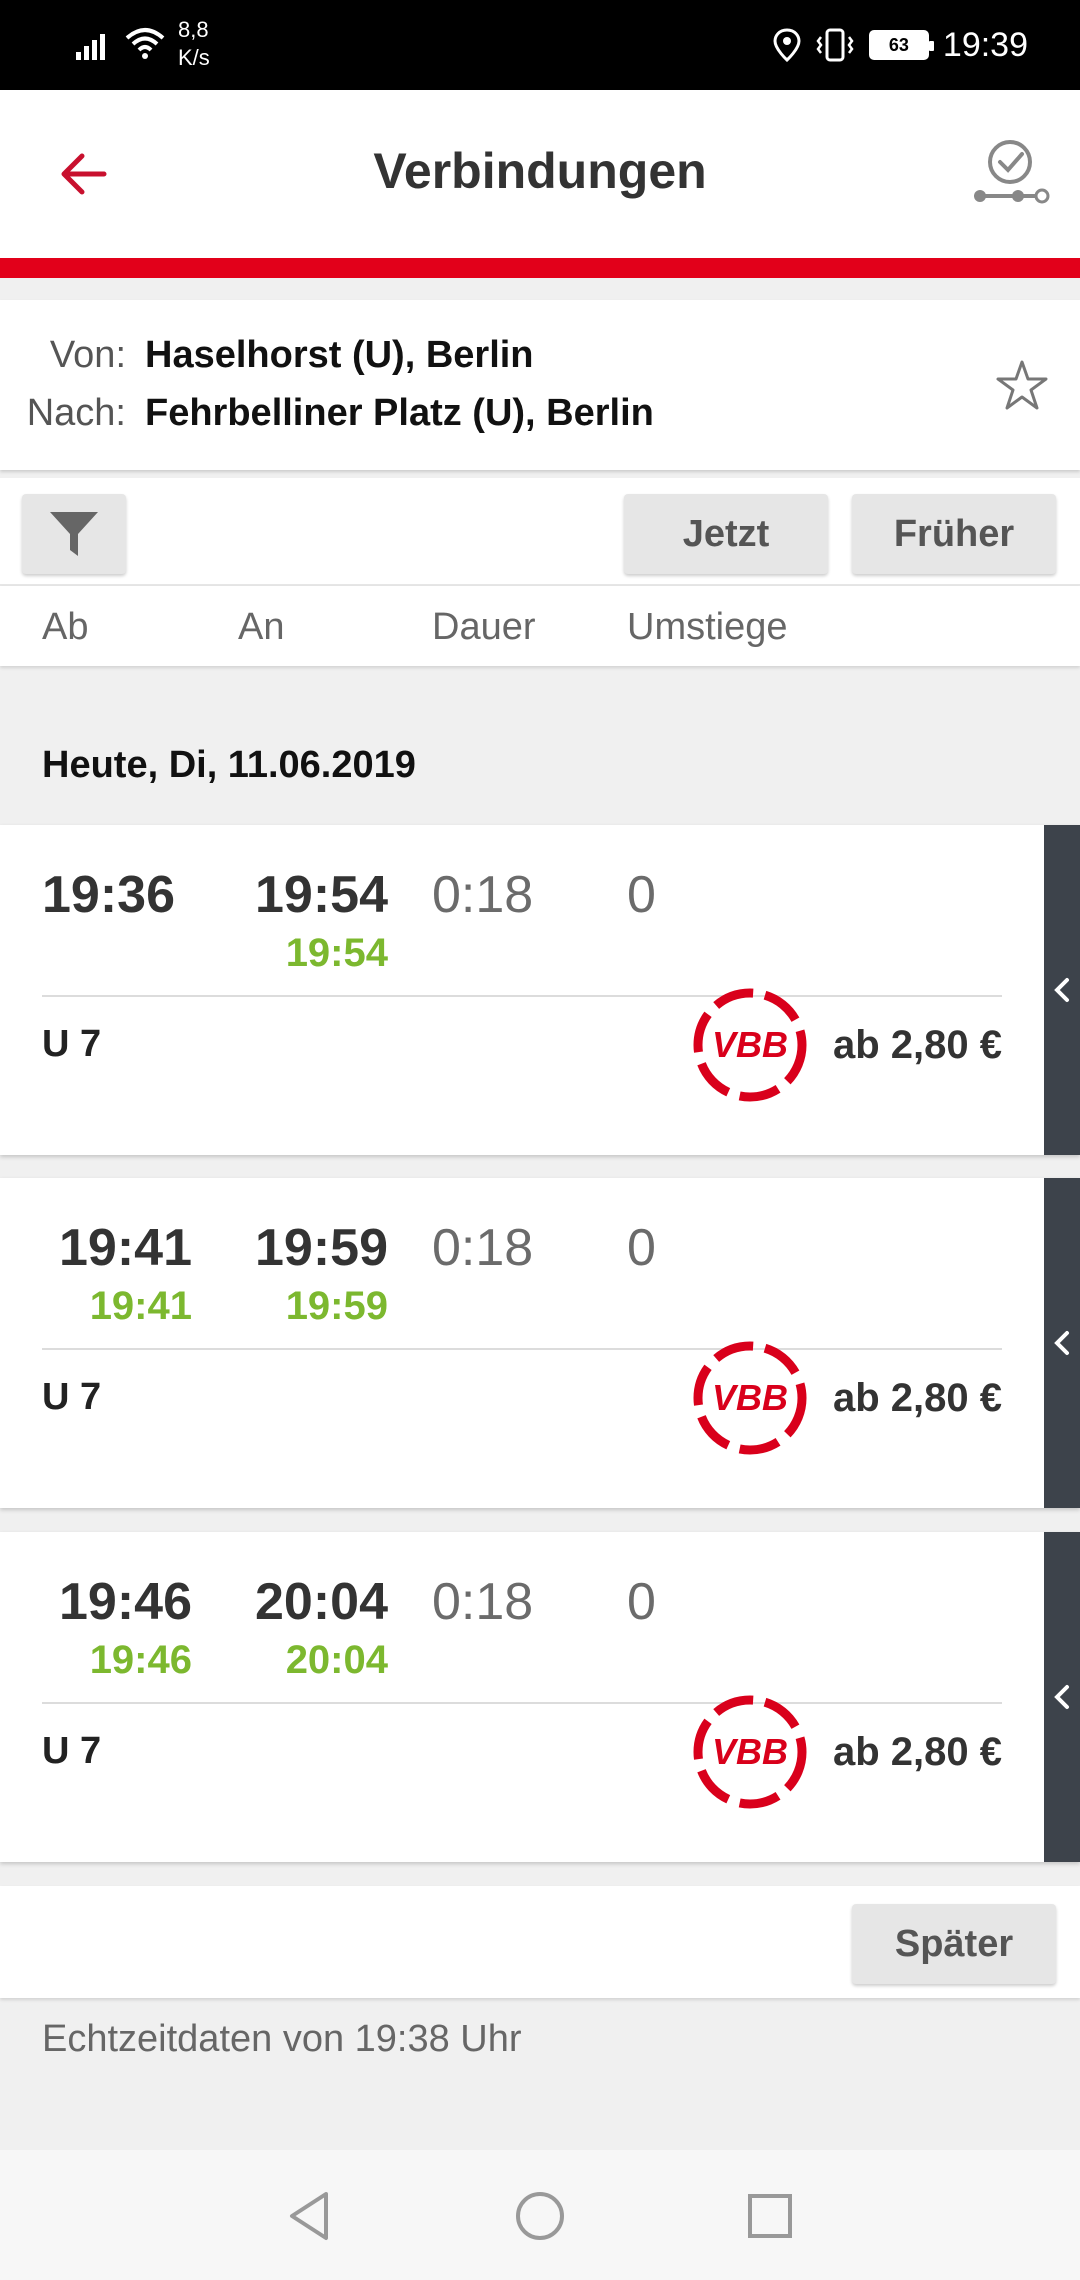 This screenshot has width=1080, height=2280. I want to click on later-button: Später, so click(954, 1944).